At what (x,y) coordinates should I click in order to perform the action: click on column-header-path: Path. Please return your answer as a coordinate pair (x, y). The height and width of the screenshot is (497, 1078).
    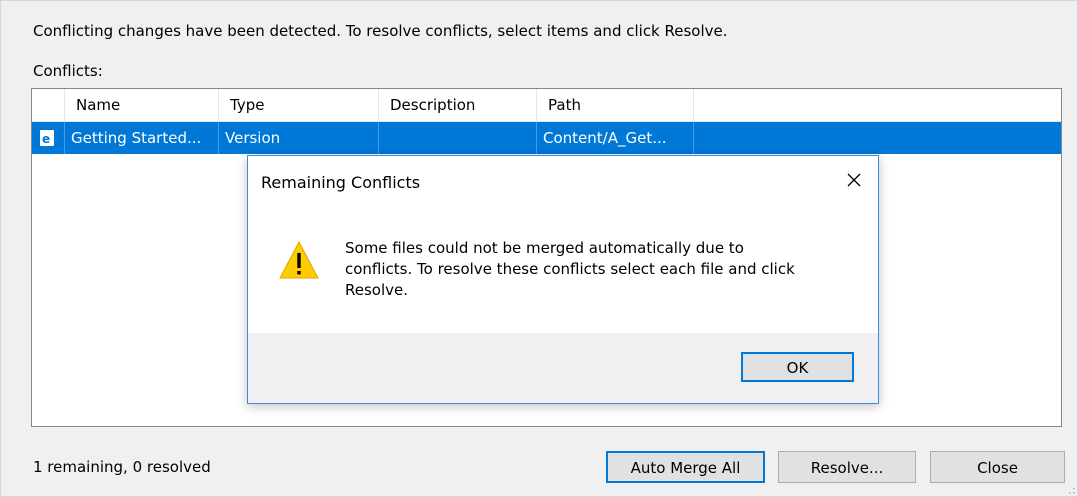
    Looking at the image, I should click on (615, 105).